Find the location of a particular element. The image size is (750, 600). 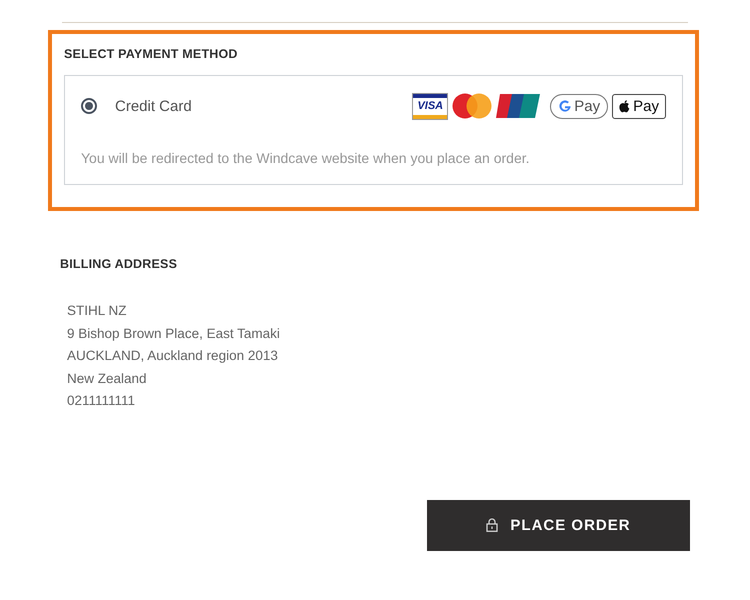

apple-icon is located at coordinates (624, 106).